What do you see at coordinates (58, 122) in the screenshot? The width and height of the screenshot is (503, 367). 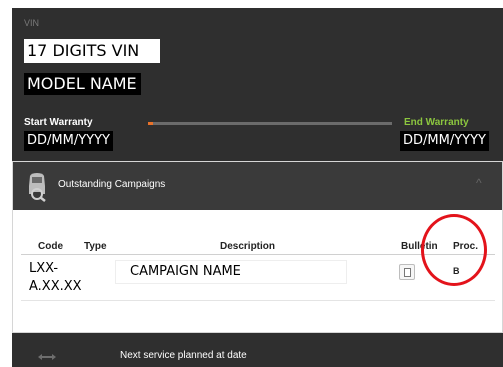 I see `start-warranty-label: Start Warranty` at bounding box center [58, 122].